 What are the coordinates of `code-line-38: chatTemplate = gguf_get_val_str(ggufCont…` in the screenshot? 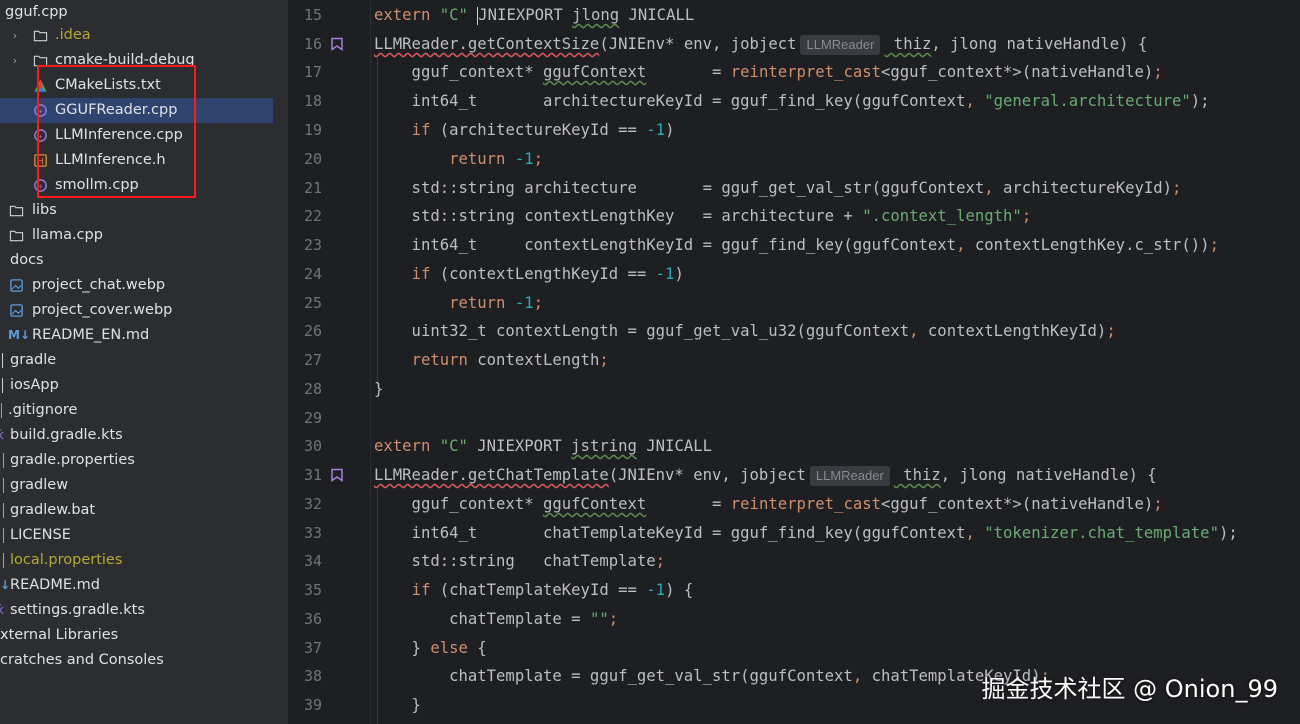 It's located at (712, 676).